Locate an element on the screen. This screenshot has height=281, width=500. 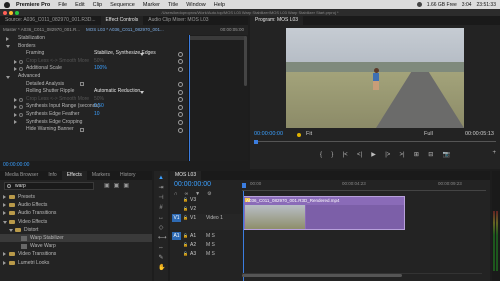
accelerated-effects-icon: ▣ is located at coordinates (107, 185).